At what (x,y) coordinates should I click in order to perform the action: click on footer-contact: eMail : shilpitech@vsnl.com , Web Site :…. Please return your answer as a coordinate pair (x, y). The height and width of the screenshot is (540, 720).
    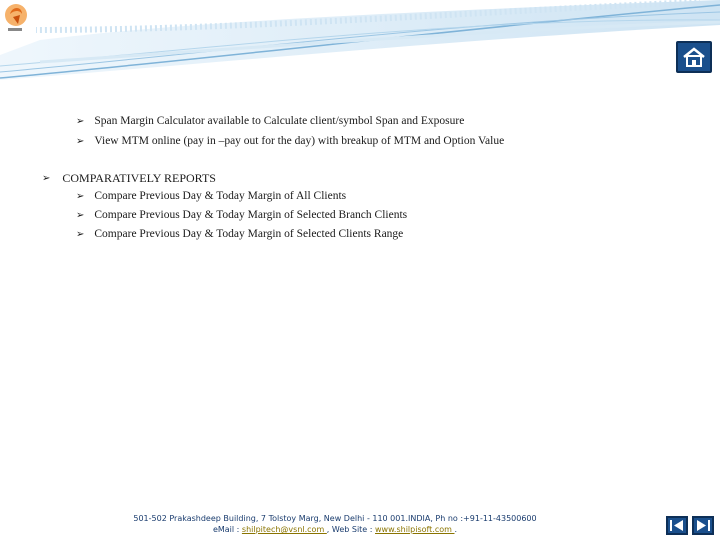
    Looking at the image, I should click on (335, 529).